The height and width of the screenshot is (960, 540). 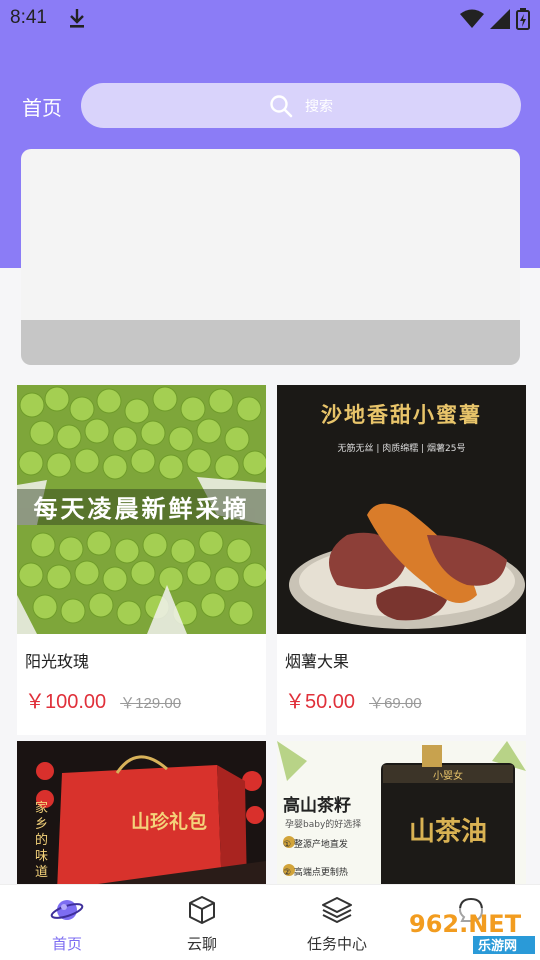 What do you see at coordinates (301, 105) in the screenshot?
I see `search-bar: 搜索` at bounding box center [301, 105].